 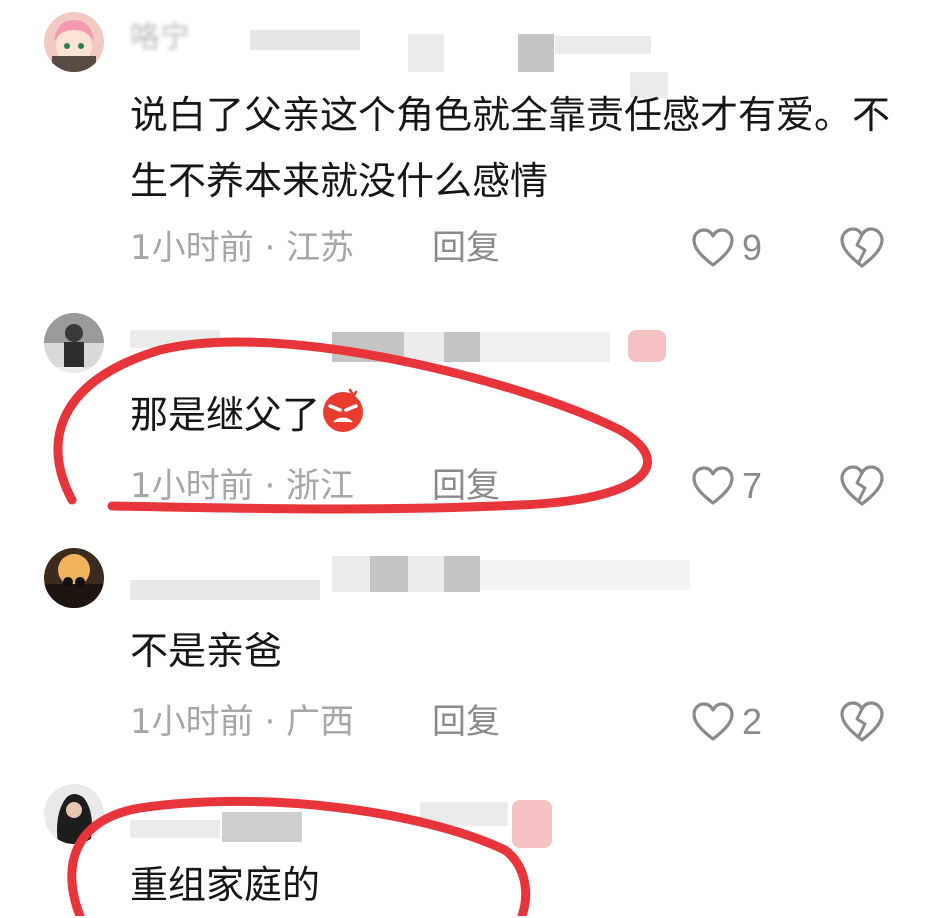 I want to click on like-count: 9, so click(x=752, y=247).